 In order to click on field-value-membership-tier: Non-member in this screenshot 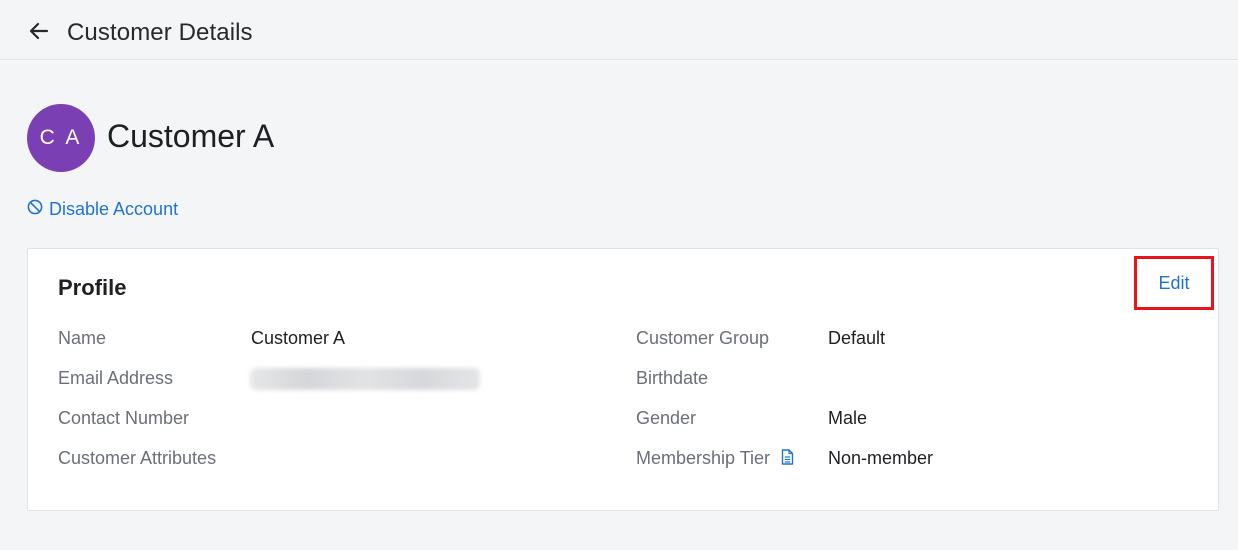, I will do `click(881, 458)`.